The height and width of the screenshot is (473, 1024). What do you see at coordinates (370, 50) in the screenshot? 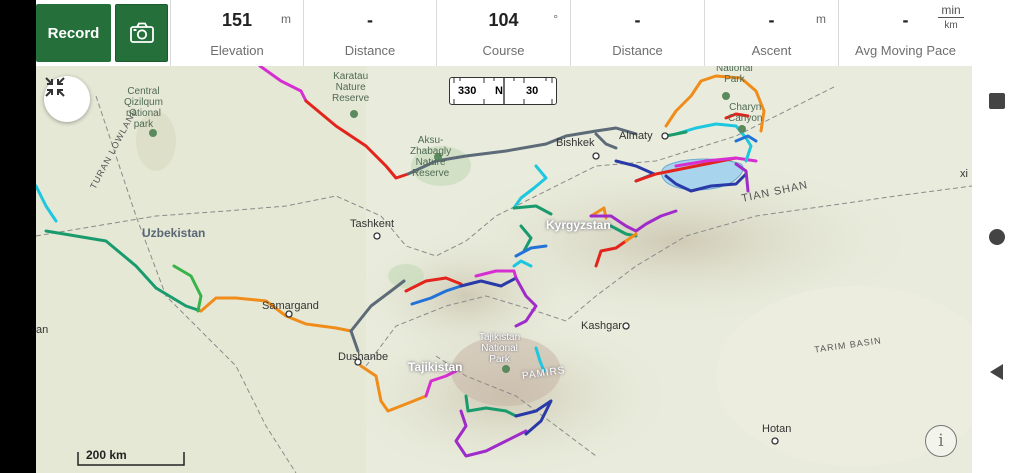
I see `distance-label: Distance` at bounding box center [370, 50].